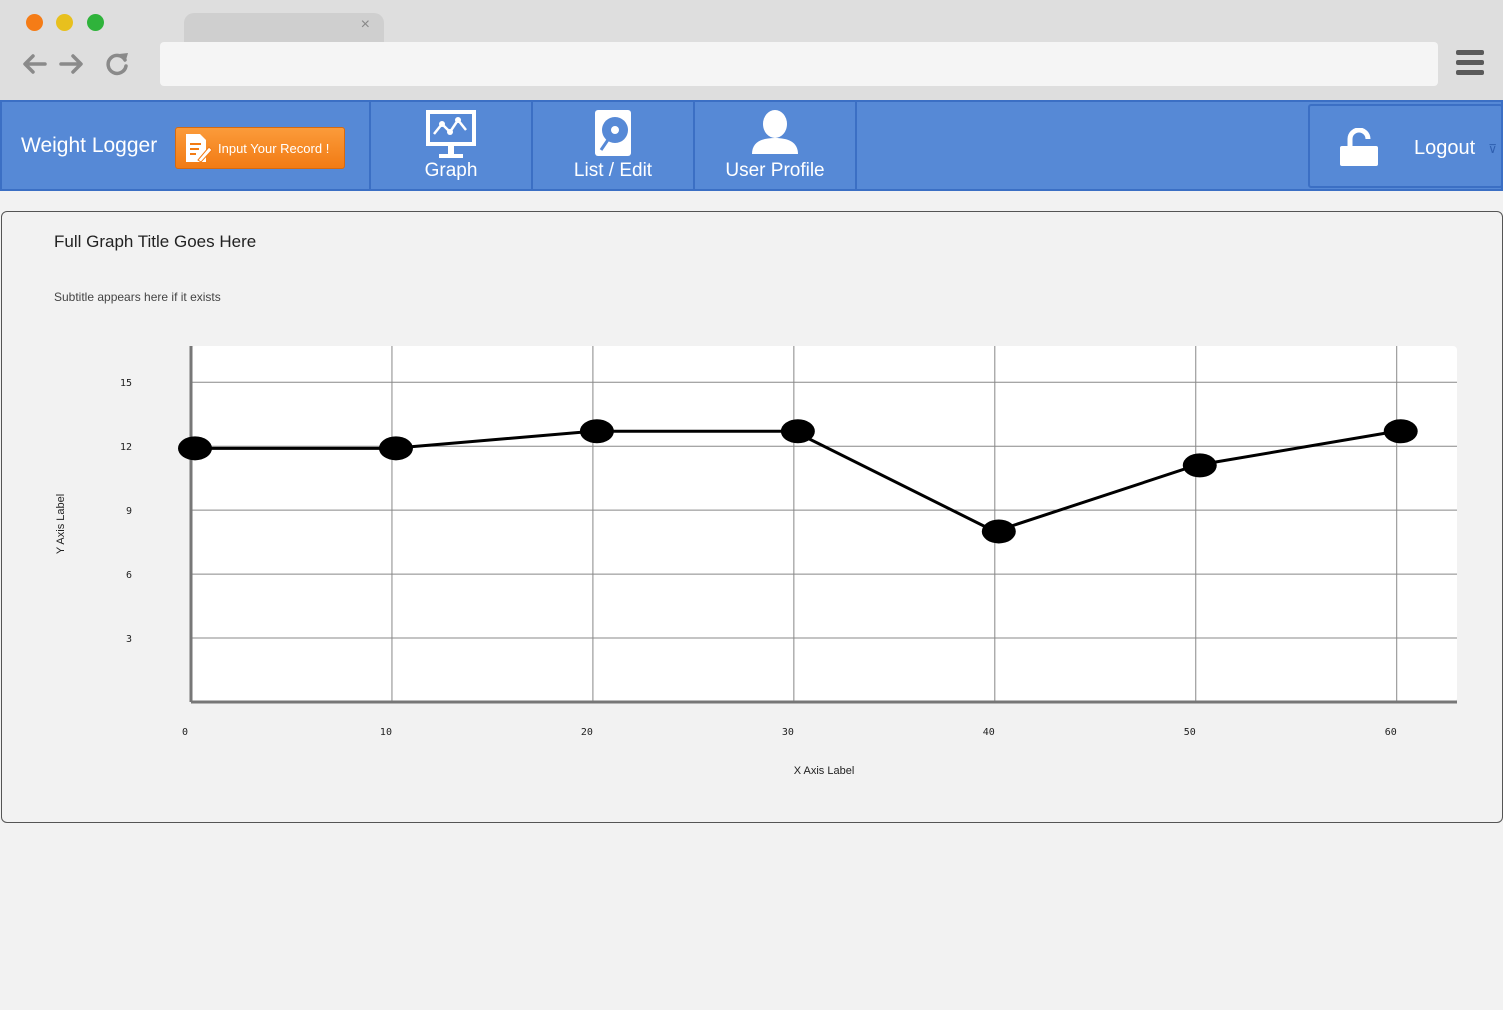  Describe the element at coordinates (1391, 732) in the screenshot. I see `x-tick-label: 60` at that location.